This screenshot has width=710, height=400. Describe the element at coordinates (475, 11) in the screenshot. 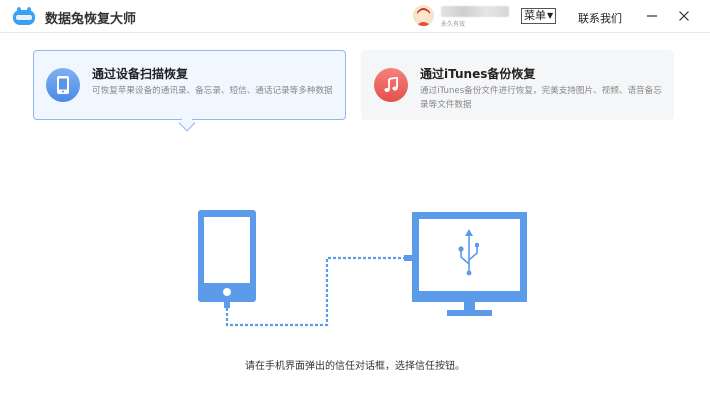

I see `username-redacted` at that location.